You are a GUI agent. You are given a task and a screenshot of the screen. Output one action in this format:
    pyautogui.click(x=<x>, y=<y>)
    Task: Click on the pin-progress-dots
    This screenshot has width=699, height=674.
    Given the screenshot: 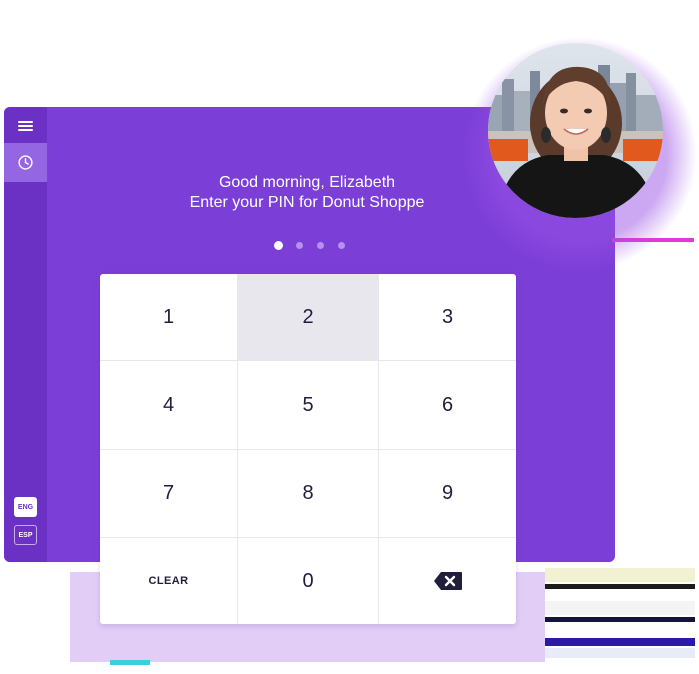 What is the action you would take?
    pyautogui.click(x=316, y=245)
    